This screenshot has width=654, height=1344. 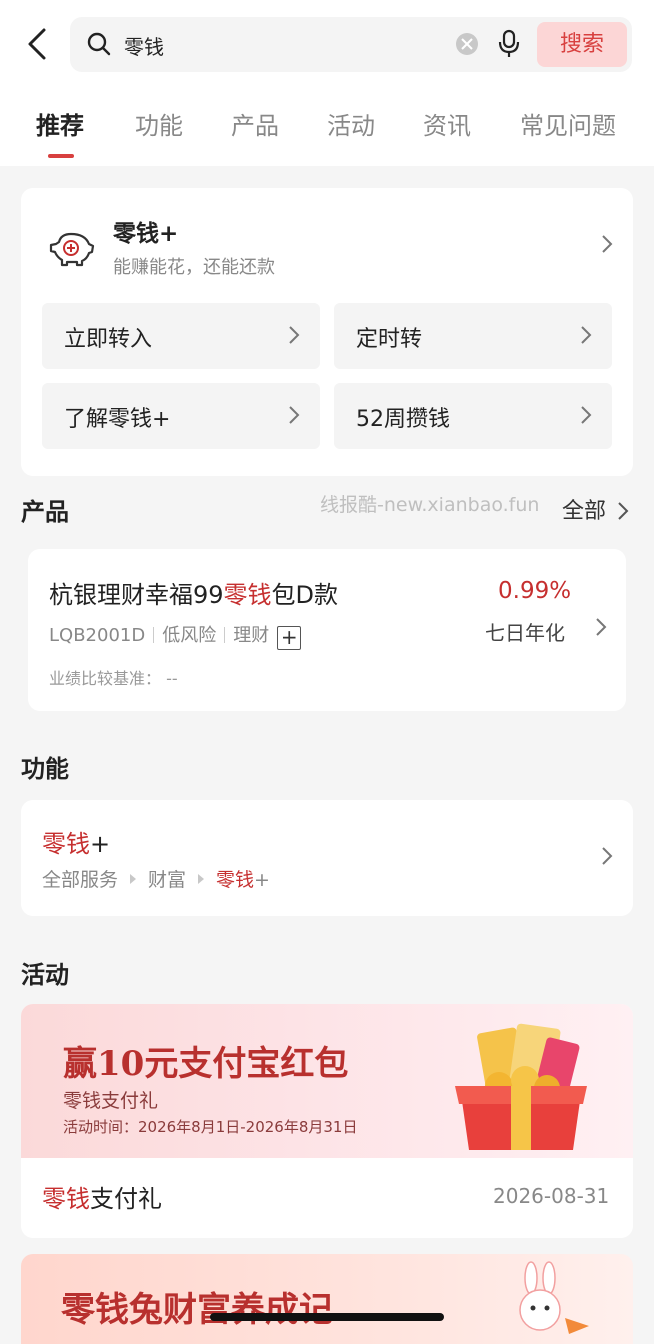 What do you see at coordinates (117, 419) in the screenshot?
I see `learn-change-plus-label: 了解零钱+` at bounding box center [117, 419].